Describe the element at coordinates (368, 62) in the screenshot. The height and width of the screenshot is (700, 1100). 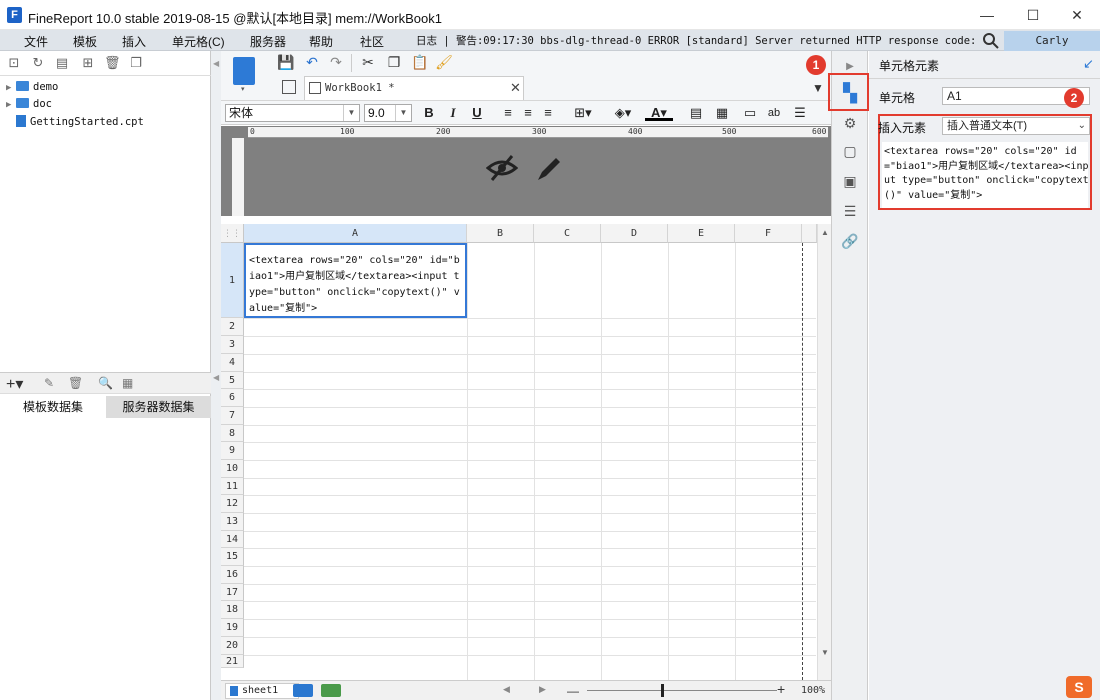
I see `cut-icon: ✂` at that location.